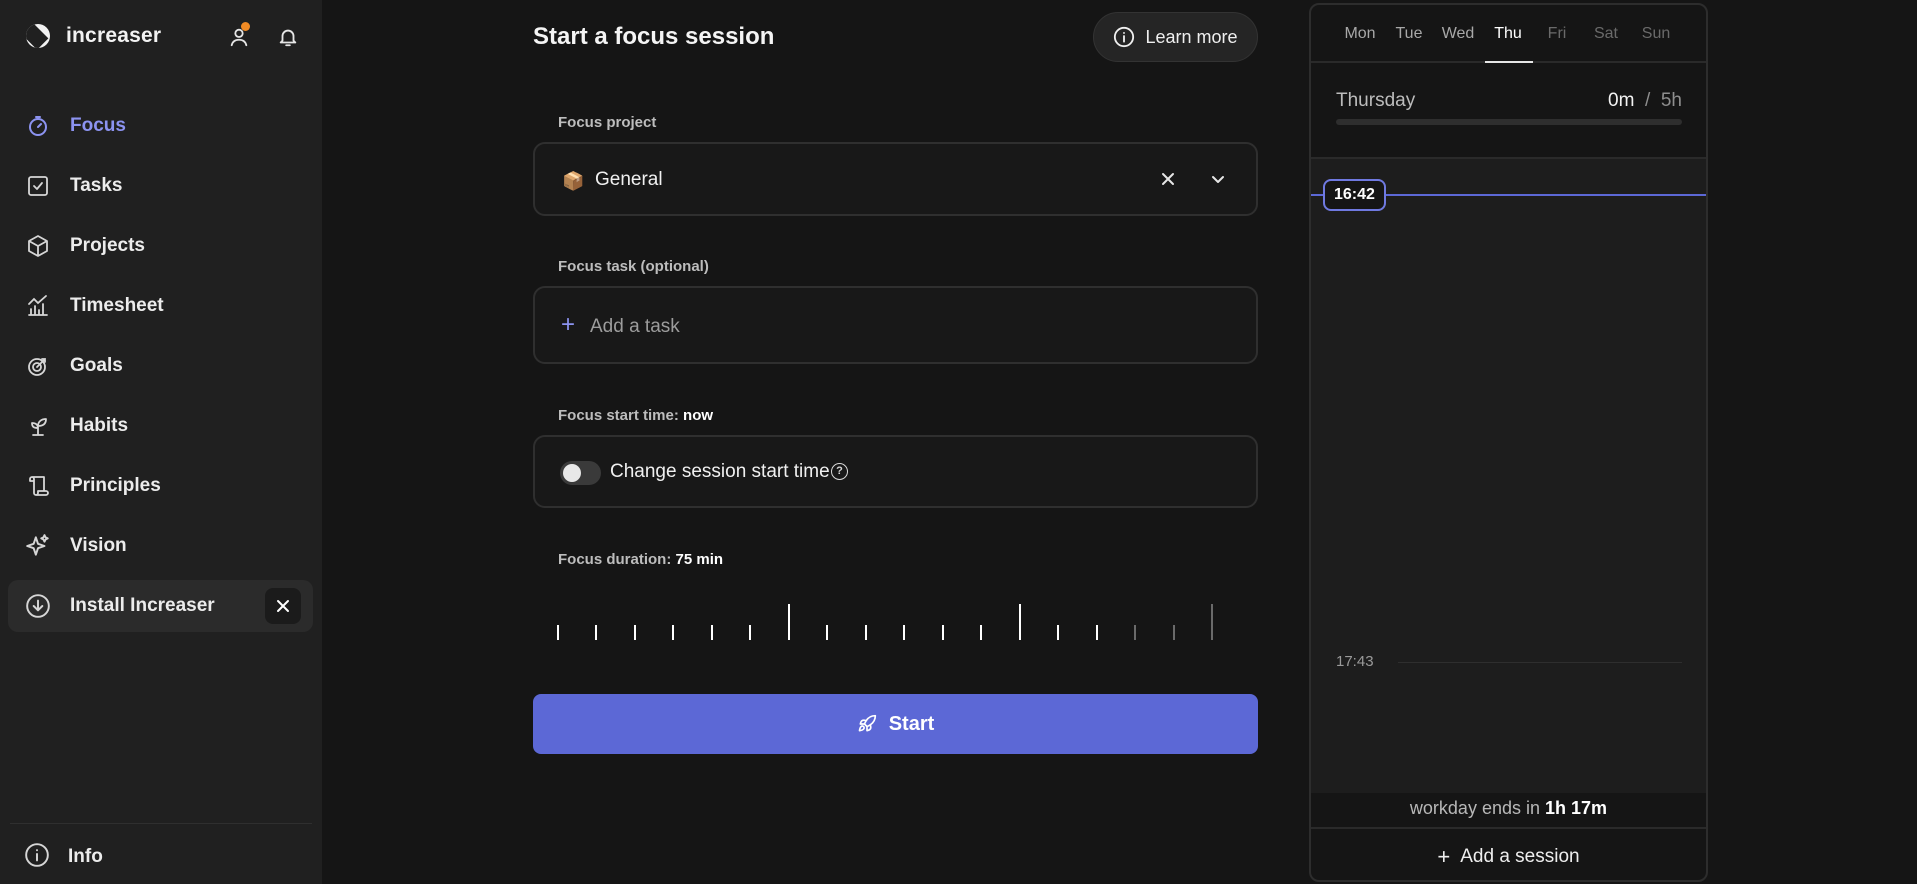  Describe the element at coordinates (720, 471) in the screenshot. I see `start-time-toggle-label: Change session start time` at that location.